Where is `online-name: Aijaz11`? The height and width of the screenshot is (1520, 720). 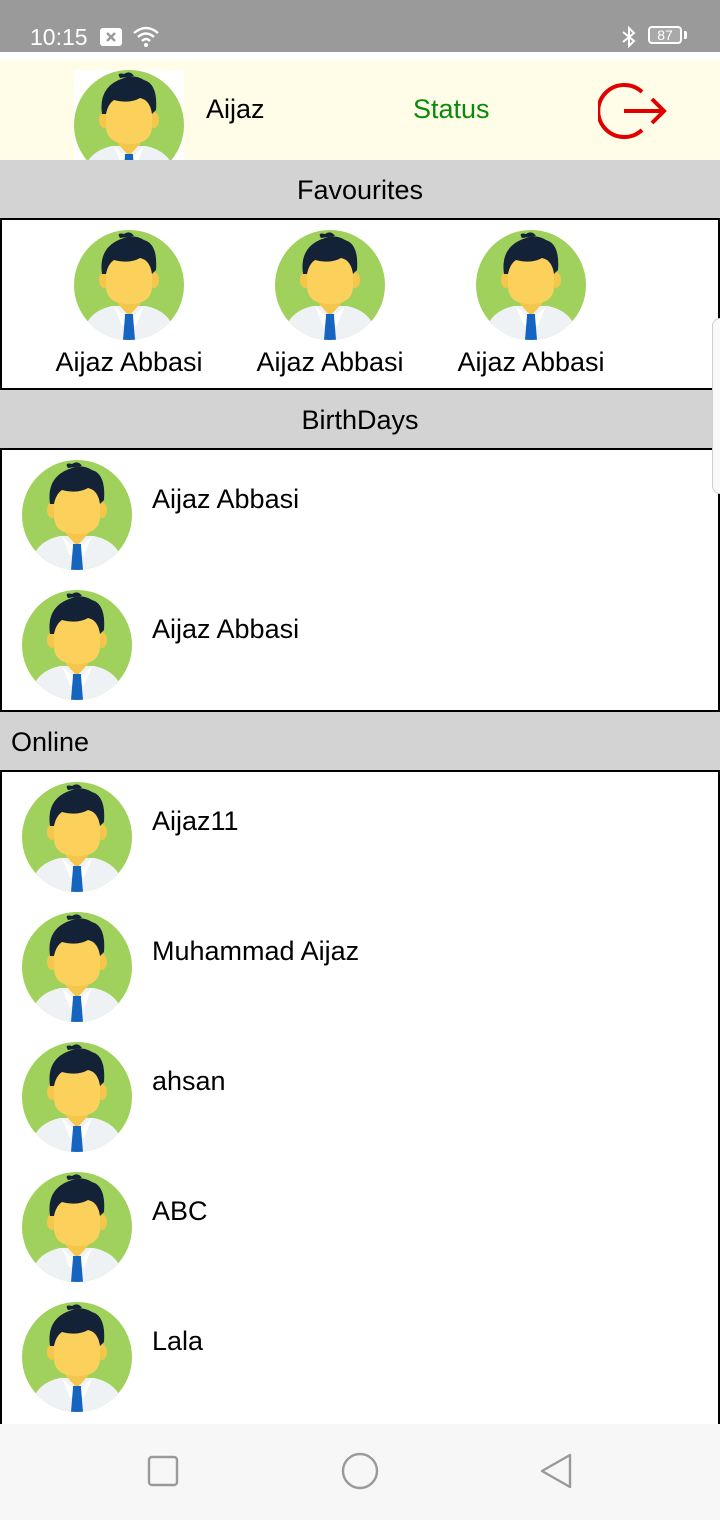
online-name: Aijaz11 is located at coordinates (195, 821).